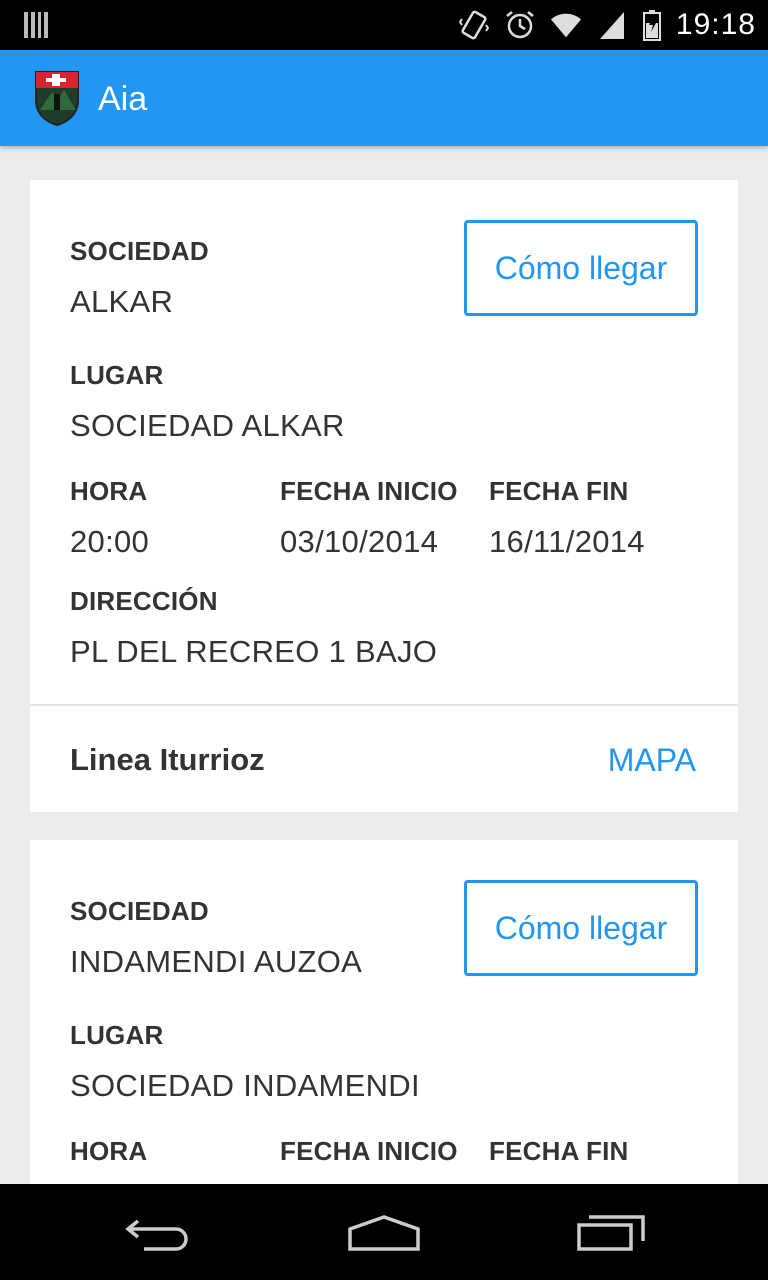 The image size is (768, 1280). Describe the element at coordinates (566, 25) in the screenshot. I see `wifi-icon` at that location.